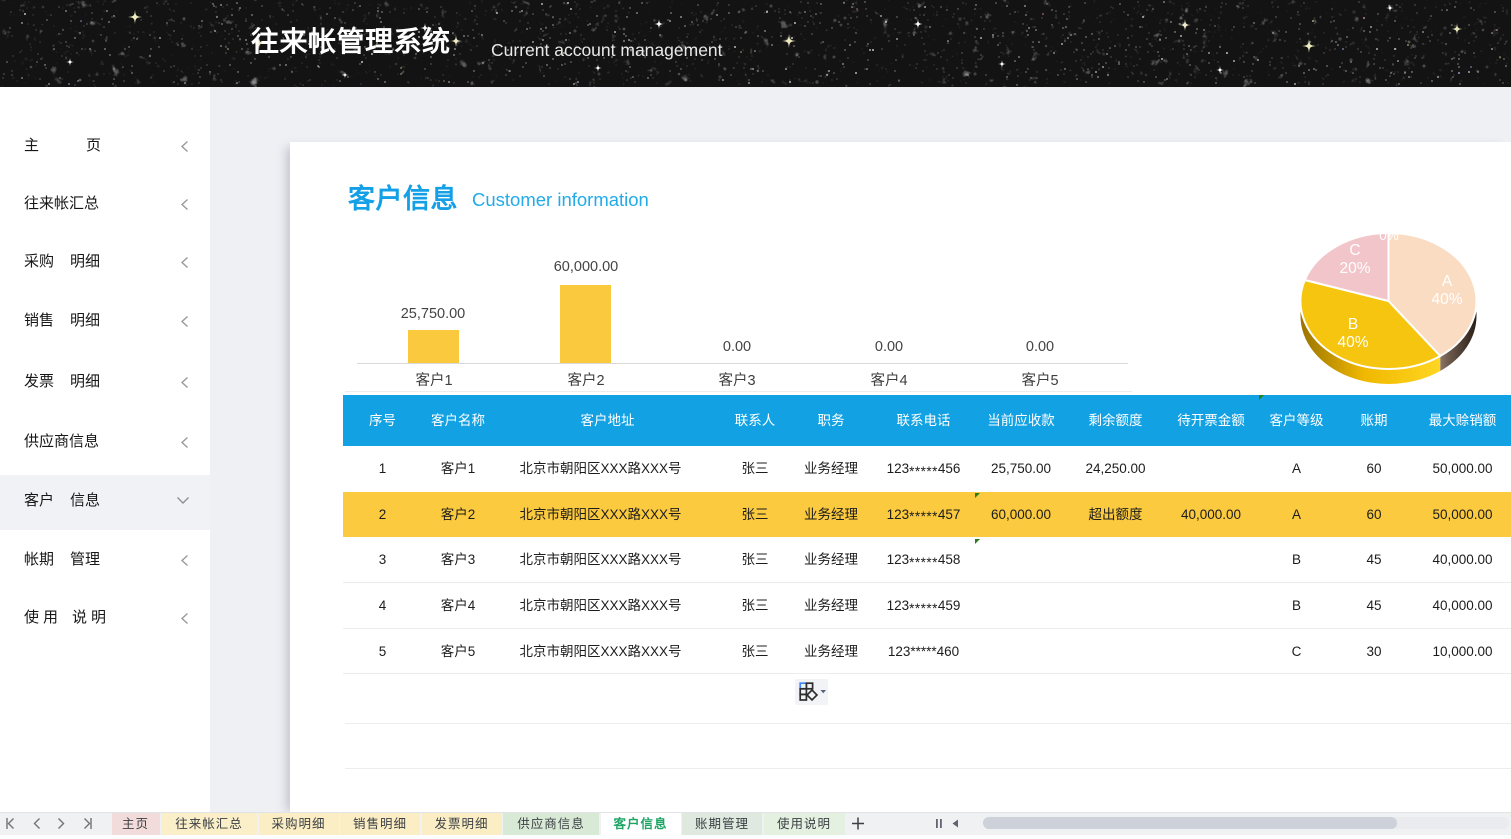 This screenshot has width=1511, height=839. What do you see at coordinates (1447, 281) in the screenshot?
I see `svg-text: A` at bounding box center [1447, 281].